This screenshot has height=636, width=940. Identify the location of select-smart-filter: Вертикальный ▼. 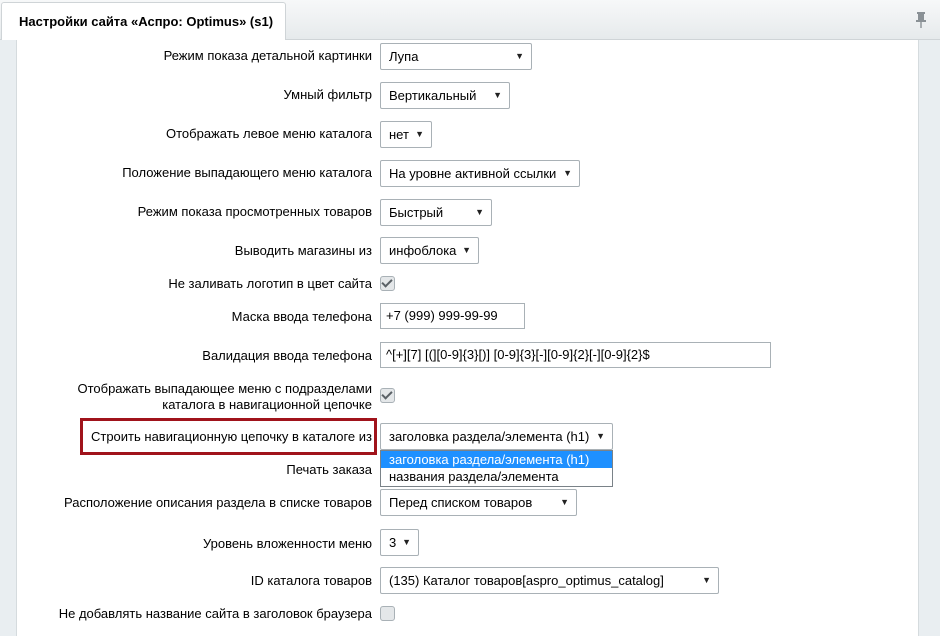
(445, 95).